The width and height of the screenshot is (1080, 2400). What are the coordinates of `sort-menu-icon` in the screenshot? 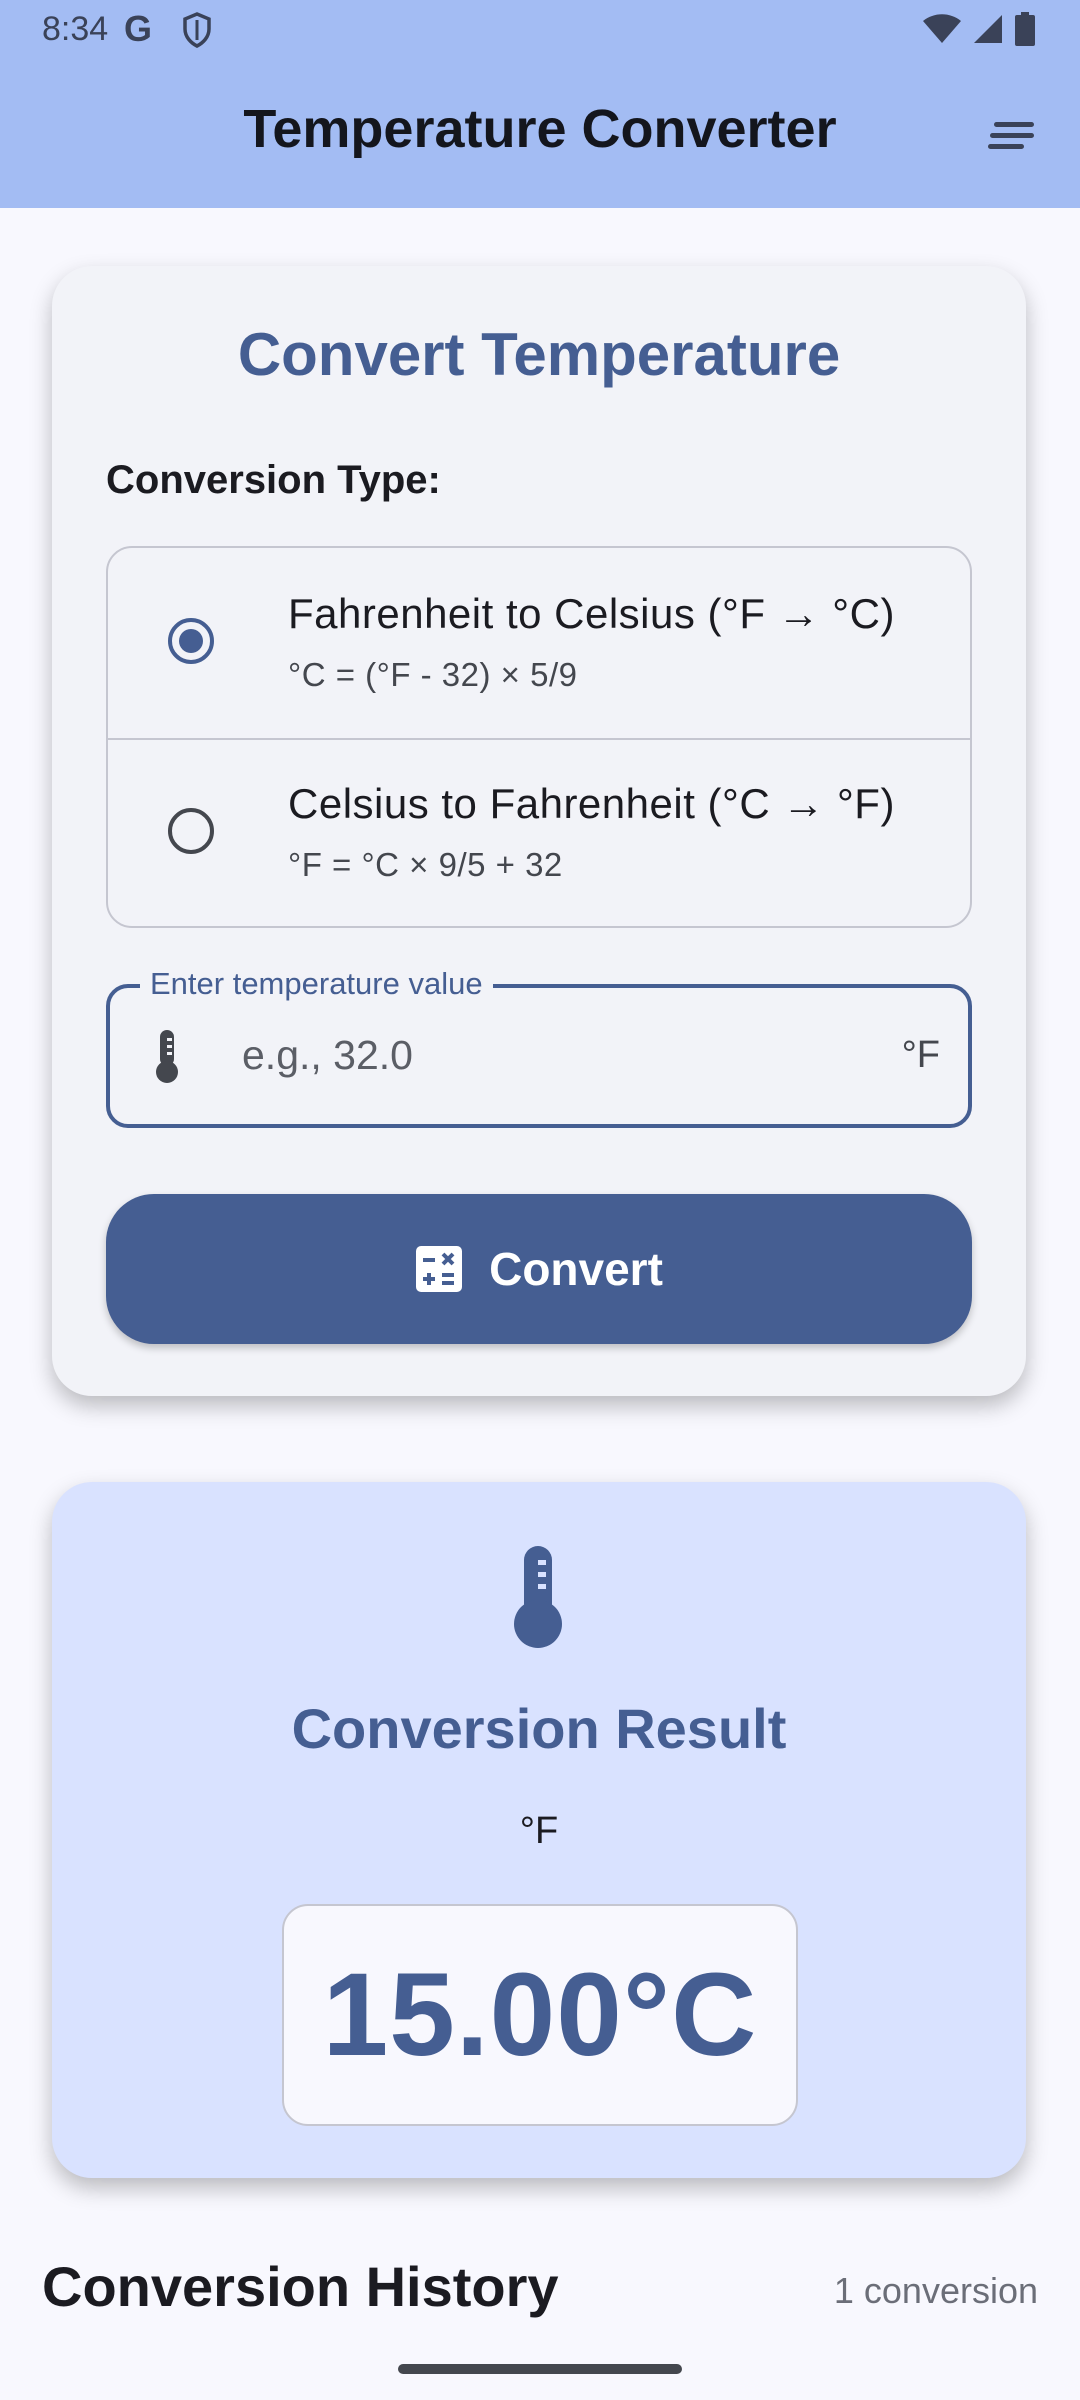 It's located at (1012, 136).